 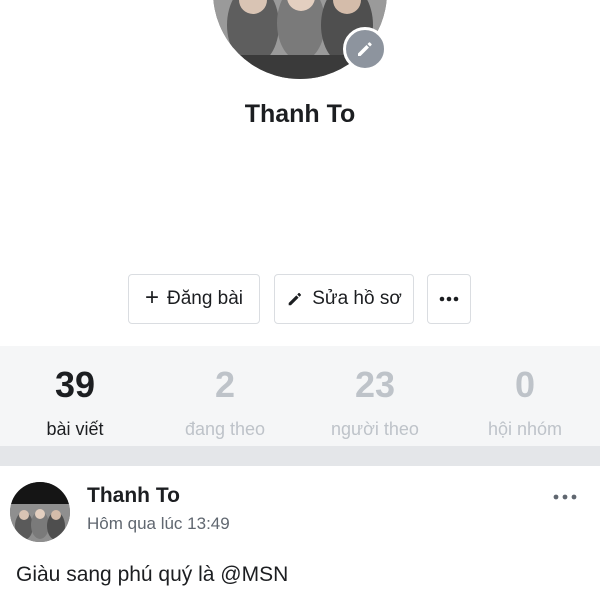 I want to click on stat-label: đang theo, so click(x=225, y=429).